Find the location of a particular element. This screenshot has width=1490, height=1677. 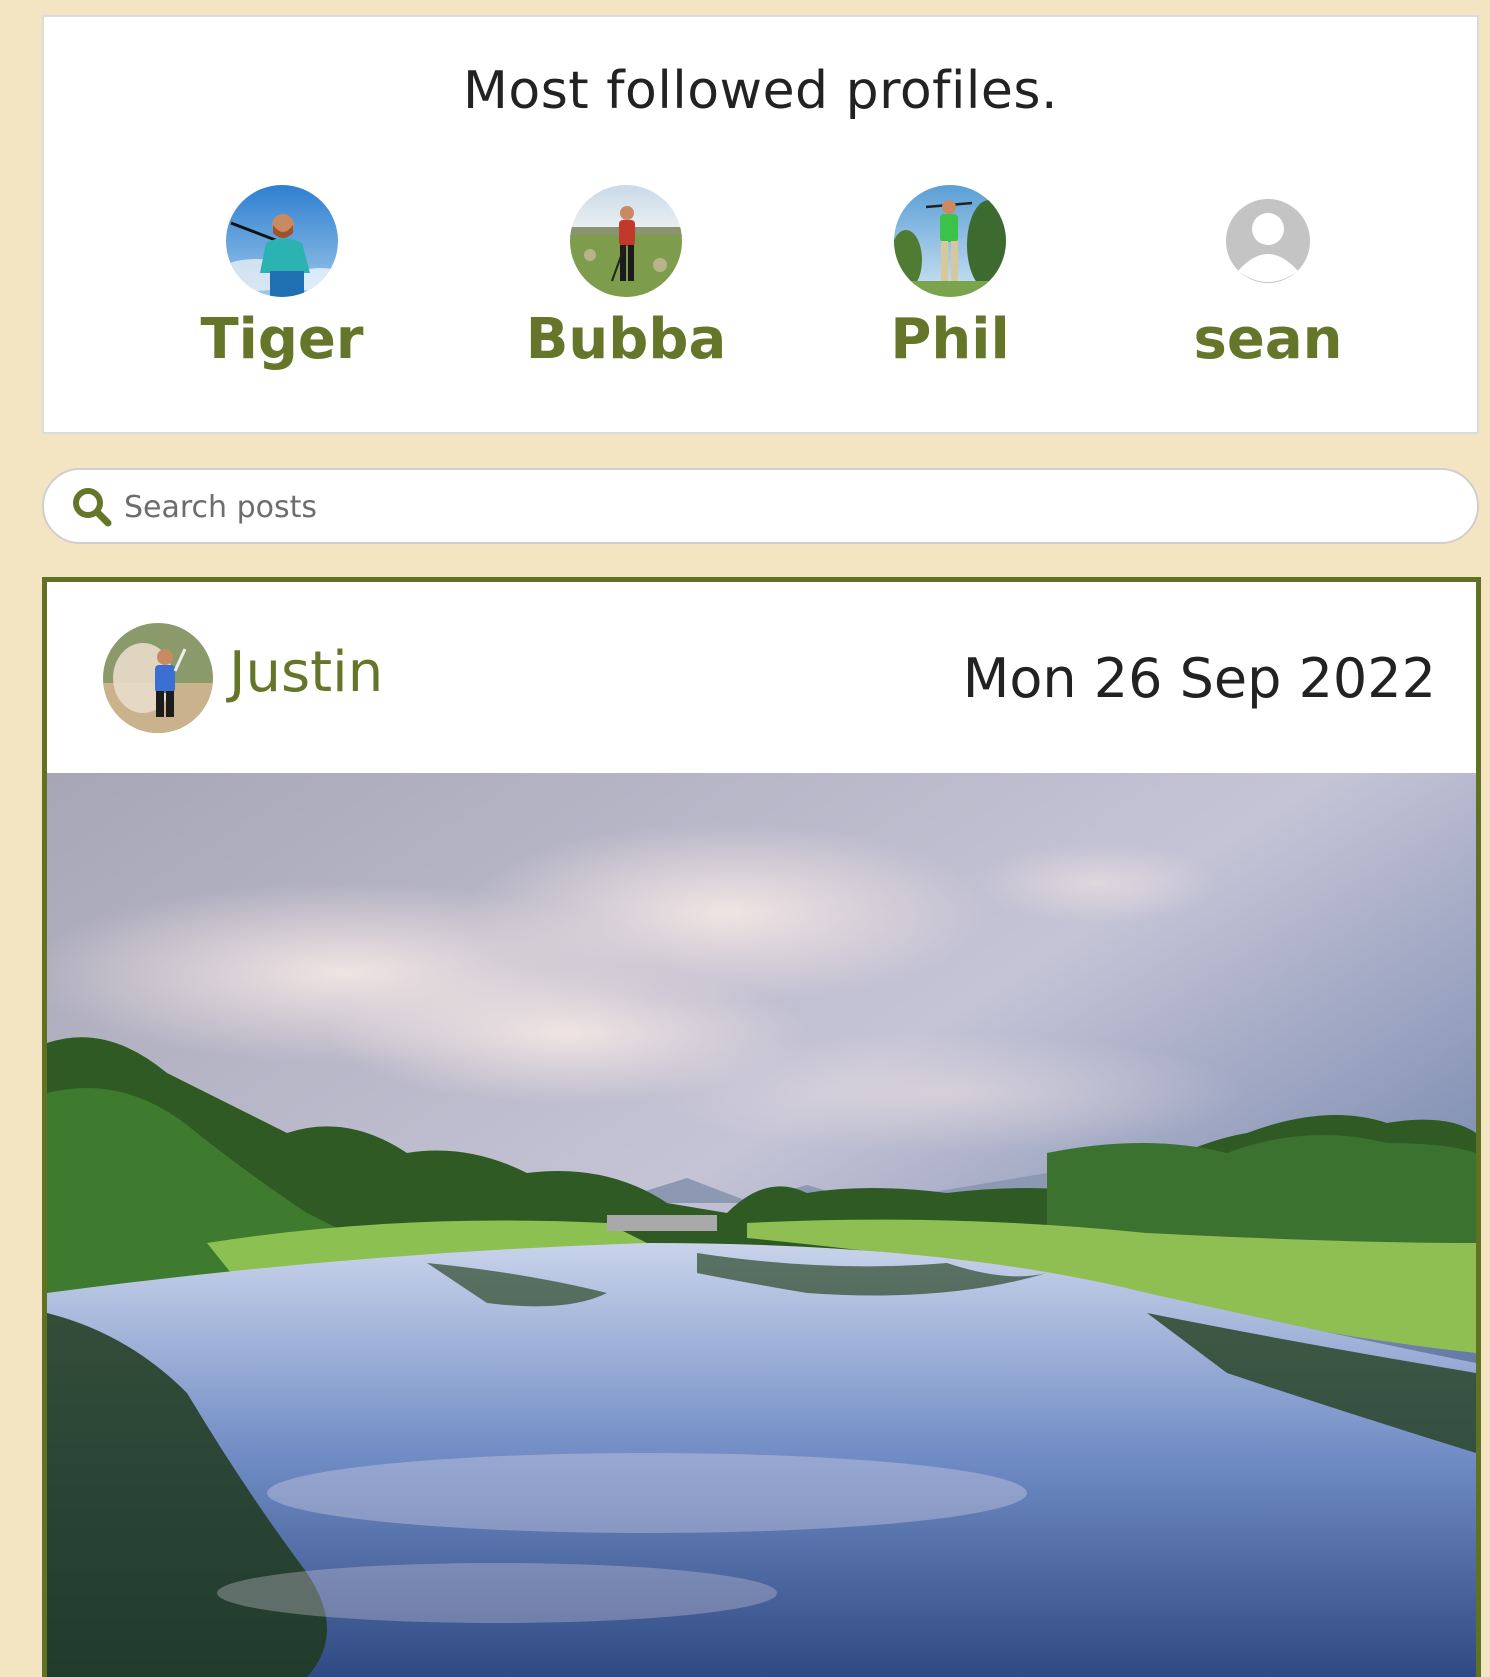

profile-name-tiger: Tiger is located at coordinates (282, 340).